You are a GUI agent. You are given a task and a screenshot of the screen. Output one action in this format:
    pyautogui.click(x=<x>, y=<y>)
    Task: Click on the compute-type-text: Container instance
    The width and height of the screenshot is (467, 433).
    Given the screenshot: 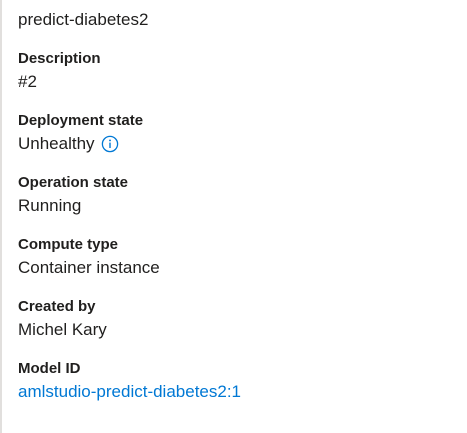 What is the action you would take?
    pyautogui.click(x=89, y=267)
    